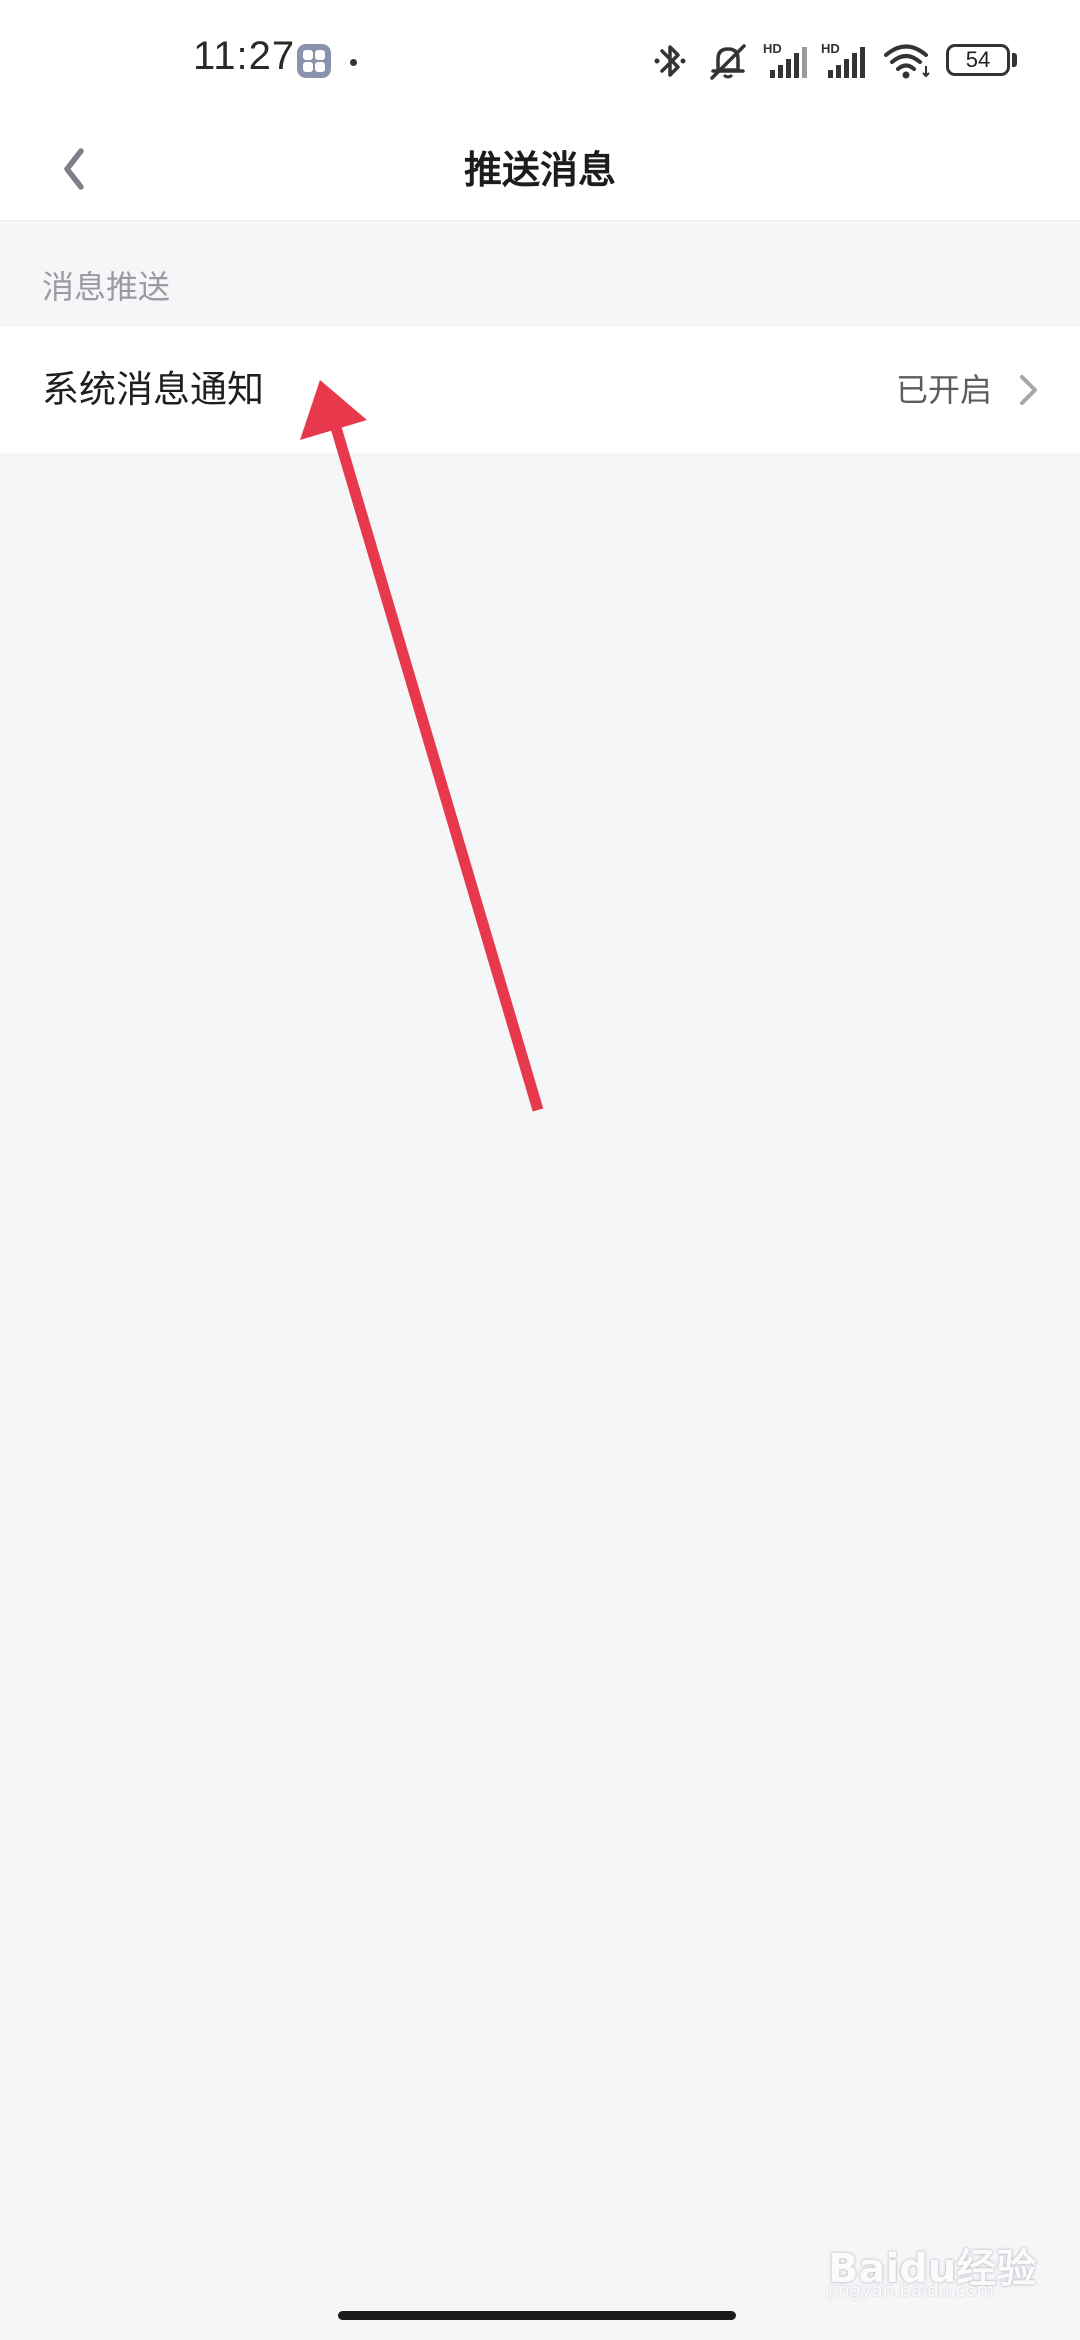 This screenshot has width=1080, height=2340. Describe the element at coordinates (1014, 60) in the screenshot. I see `battery-nub` at that location.